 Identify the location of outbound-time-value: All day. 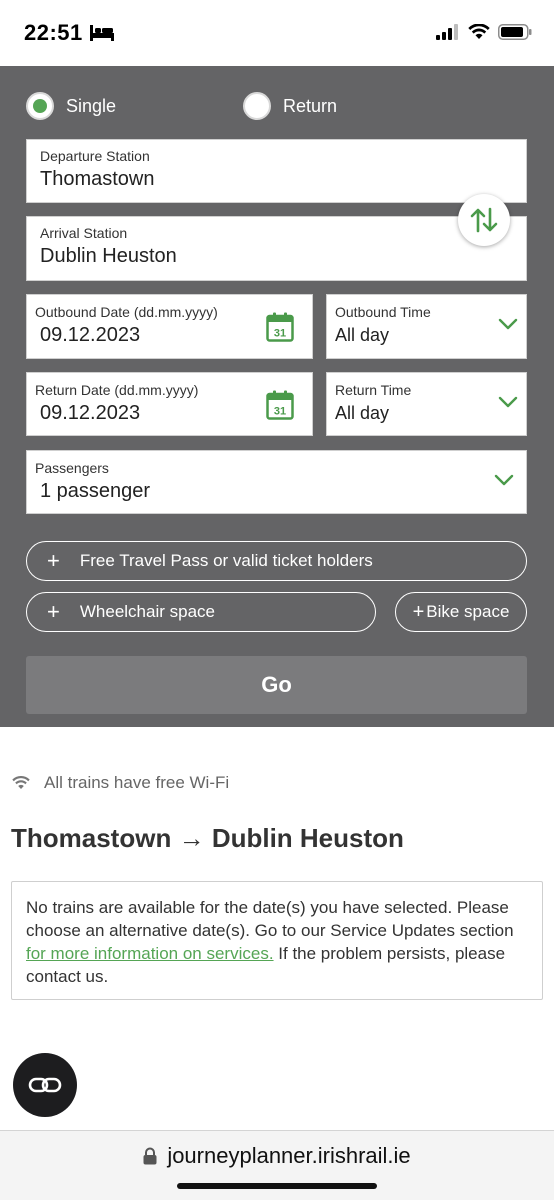
(362, 335).